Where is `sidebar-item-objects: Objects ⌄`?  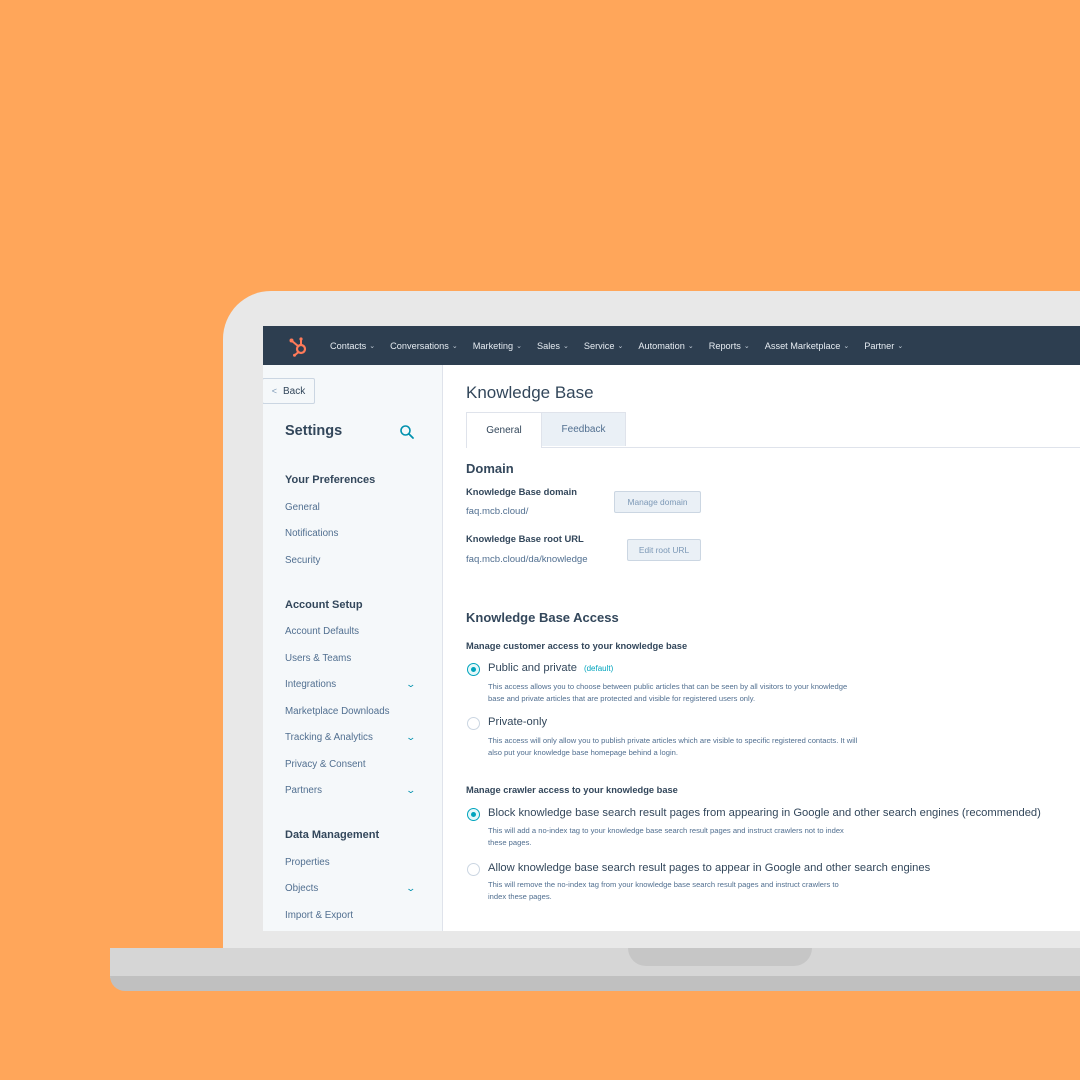
sidebar-item-objects: Objects ⌄ is located at coordinates (351, 888).